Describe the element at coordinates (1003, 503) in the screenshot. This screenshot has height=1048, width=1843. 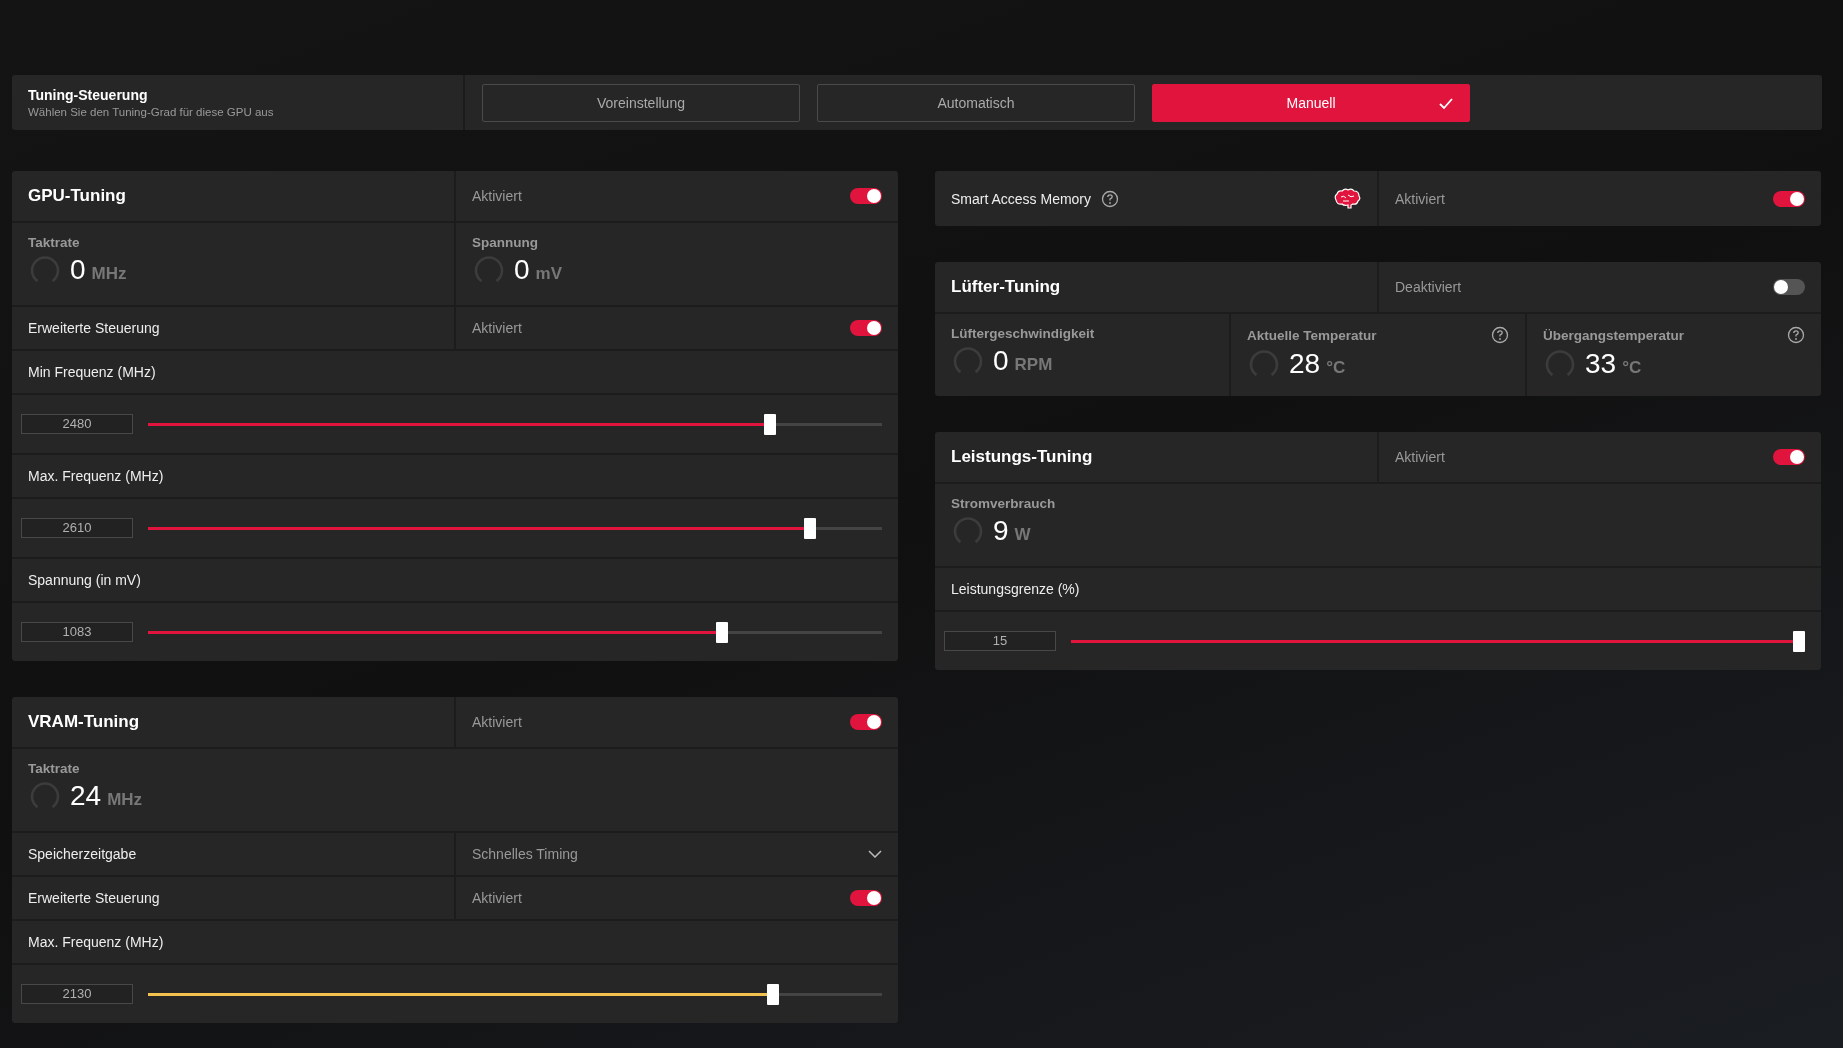
I see `metric-label: Stromverbrauch` at that location.